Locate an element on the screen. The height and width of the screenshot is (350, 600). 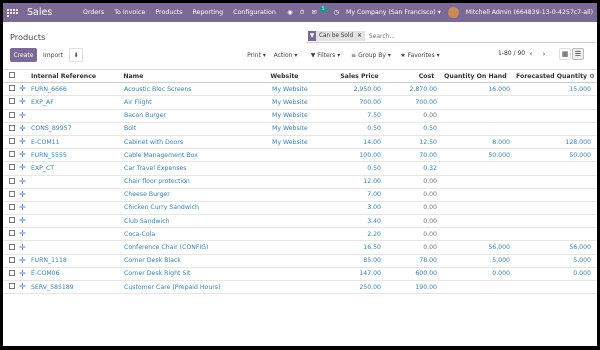
cell-name: Cable Management Box is located at coordinates (161, 155).